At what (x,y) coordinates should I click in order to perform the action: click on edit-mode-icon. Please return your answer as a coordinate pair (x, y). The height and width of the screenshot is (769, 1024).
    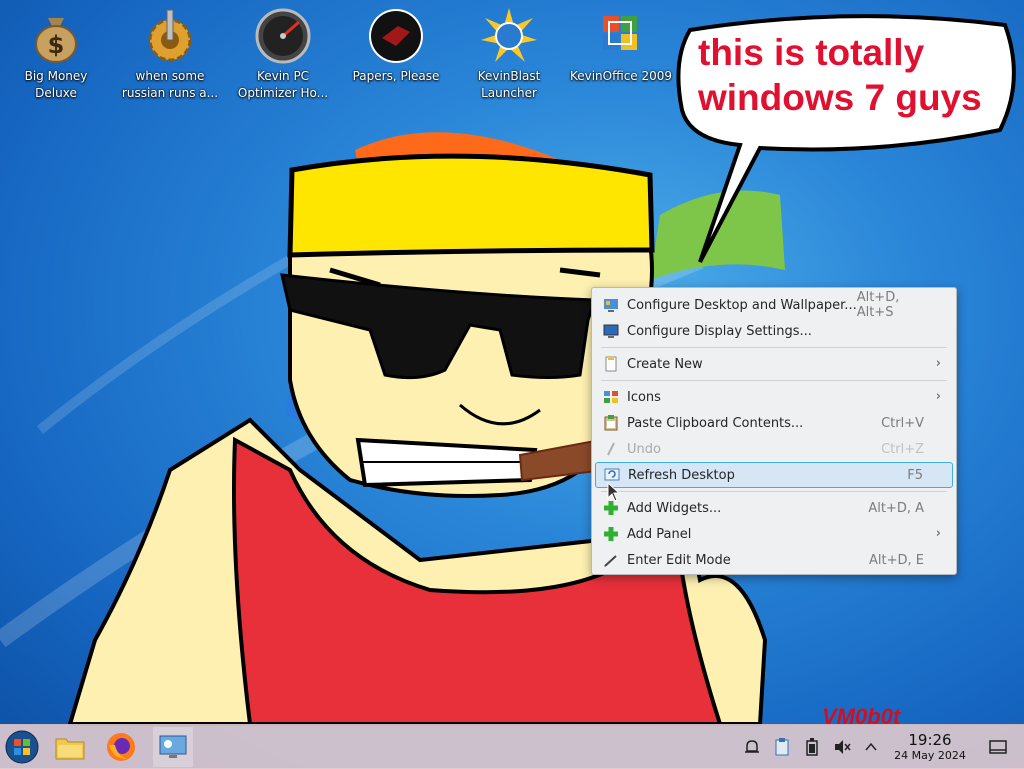
    Looking at the image, I should click on (611, 560).